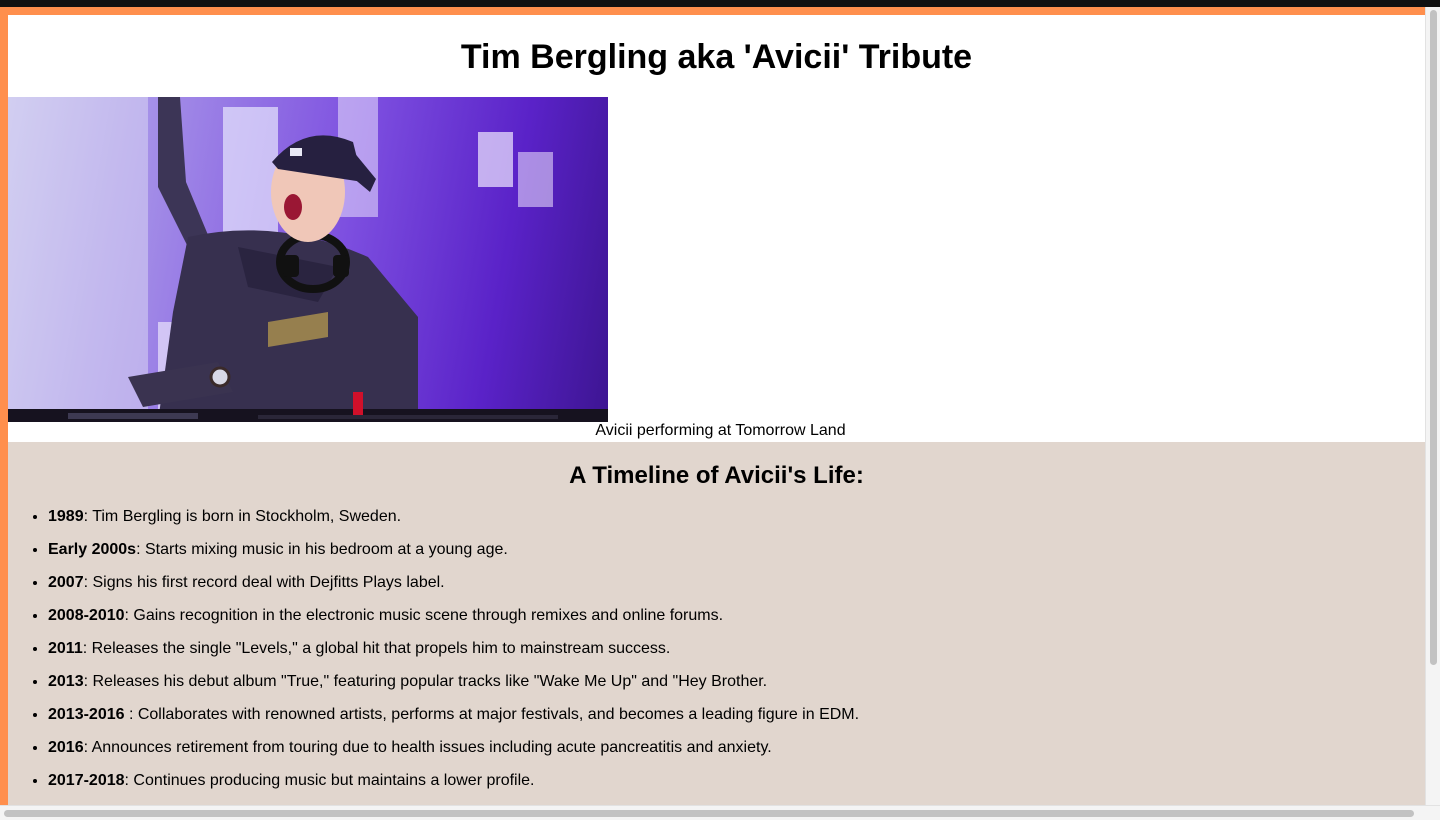 The height and width of the screenshot is (820, 1440). Describe the element at coordinates (1433, 337) in the screenshot. I see `vertical-scrollbar-thumb` at that location.